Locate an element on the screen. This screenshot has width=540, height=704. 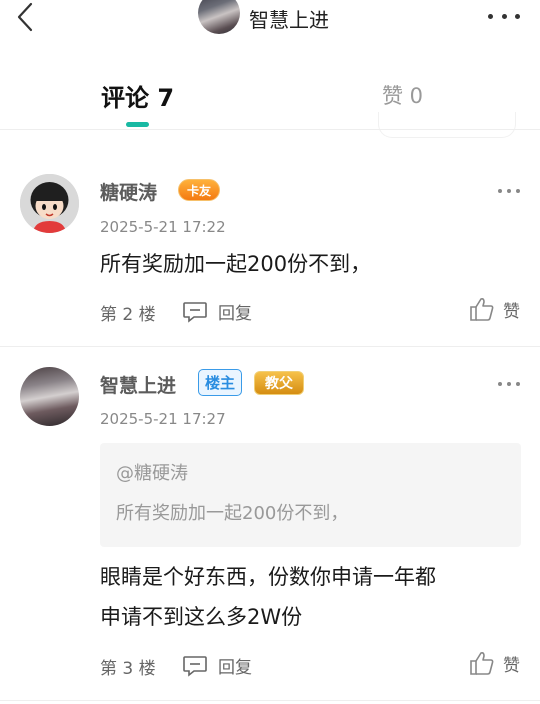
comment-time: 2025-5-21 17:22 is located at coordinates (163, 227).